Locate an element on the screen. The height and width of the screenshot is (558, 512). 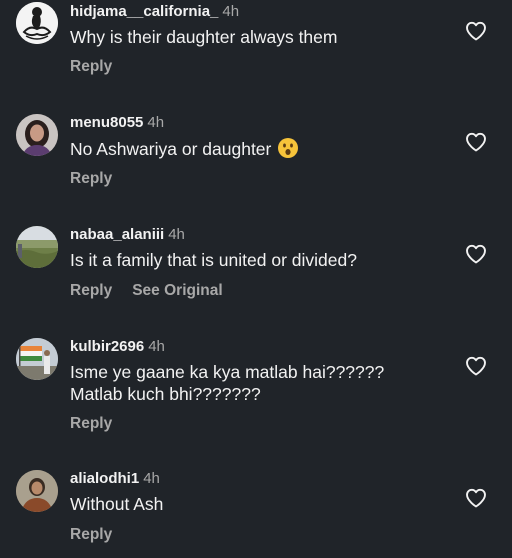
username: hidjama__california_ is located at coordinates (144, 11).